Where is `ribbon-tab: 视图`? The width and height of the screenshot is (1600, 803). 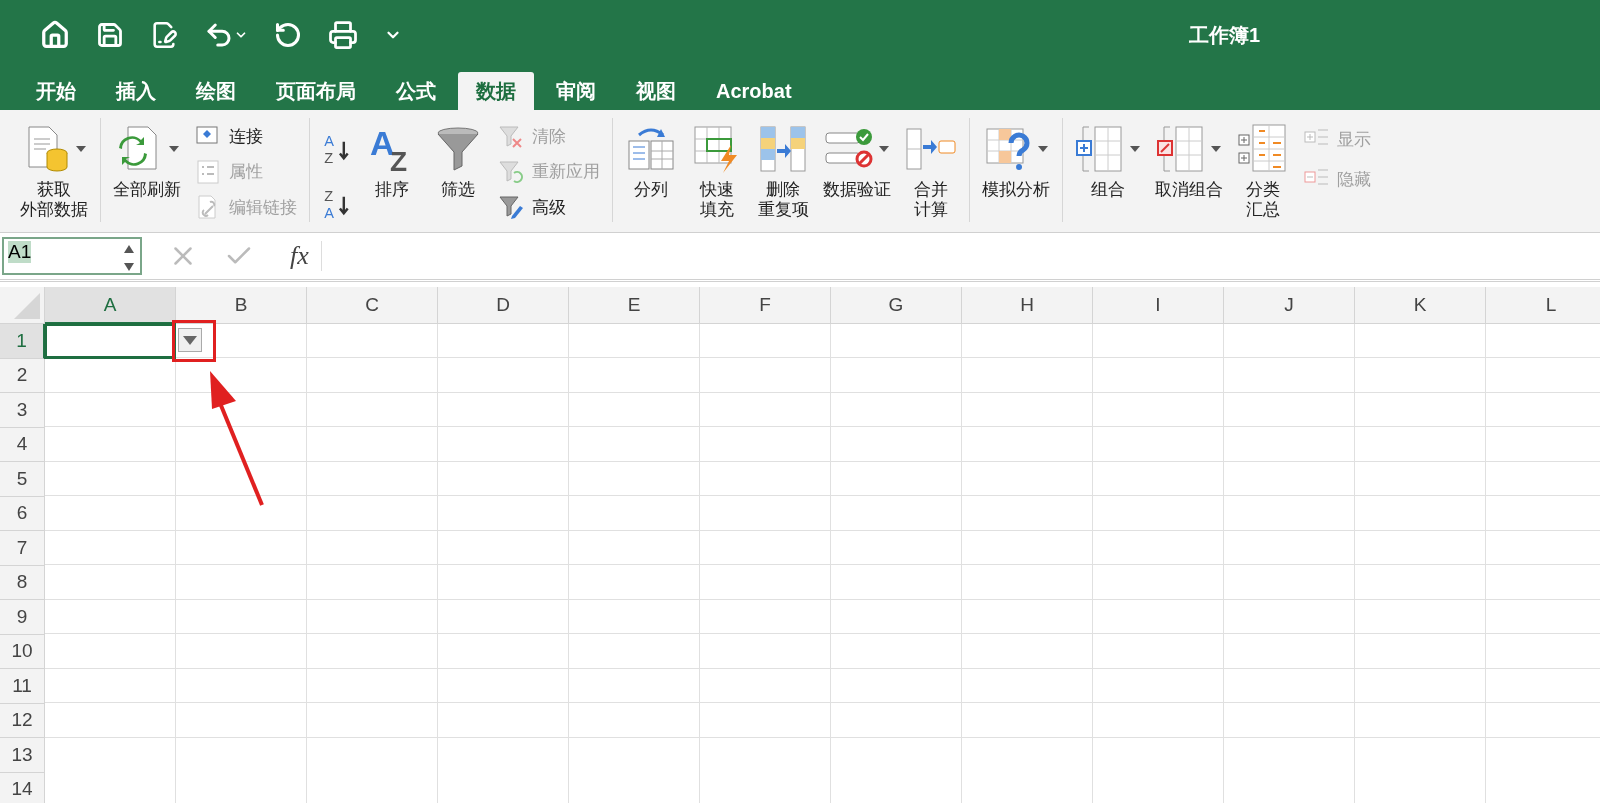 ribbon-tab: 视图 is located at coordinates (656, 91).